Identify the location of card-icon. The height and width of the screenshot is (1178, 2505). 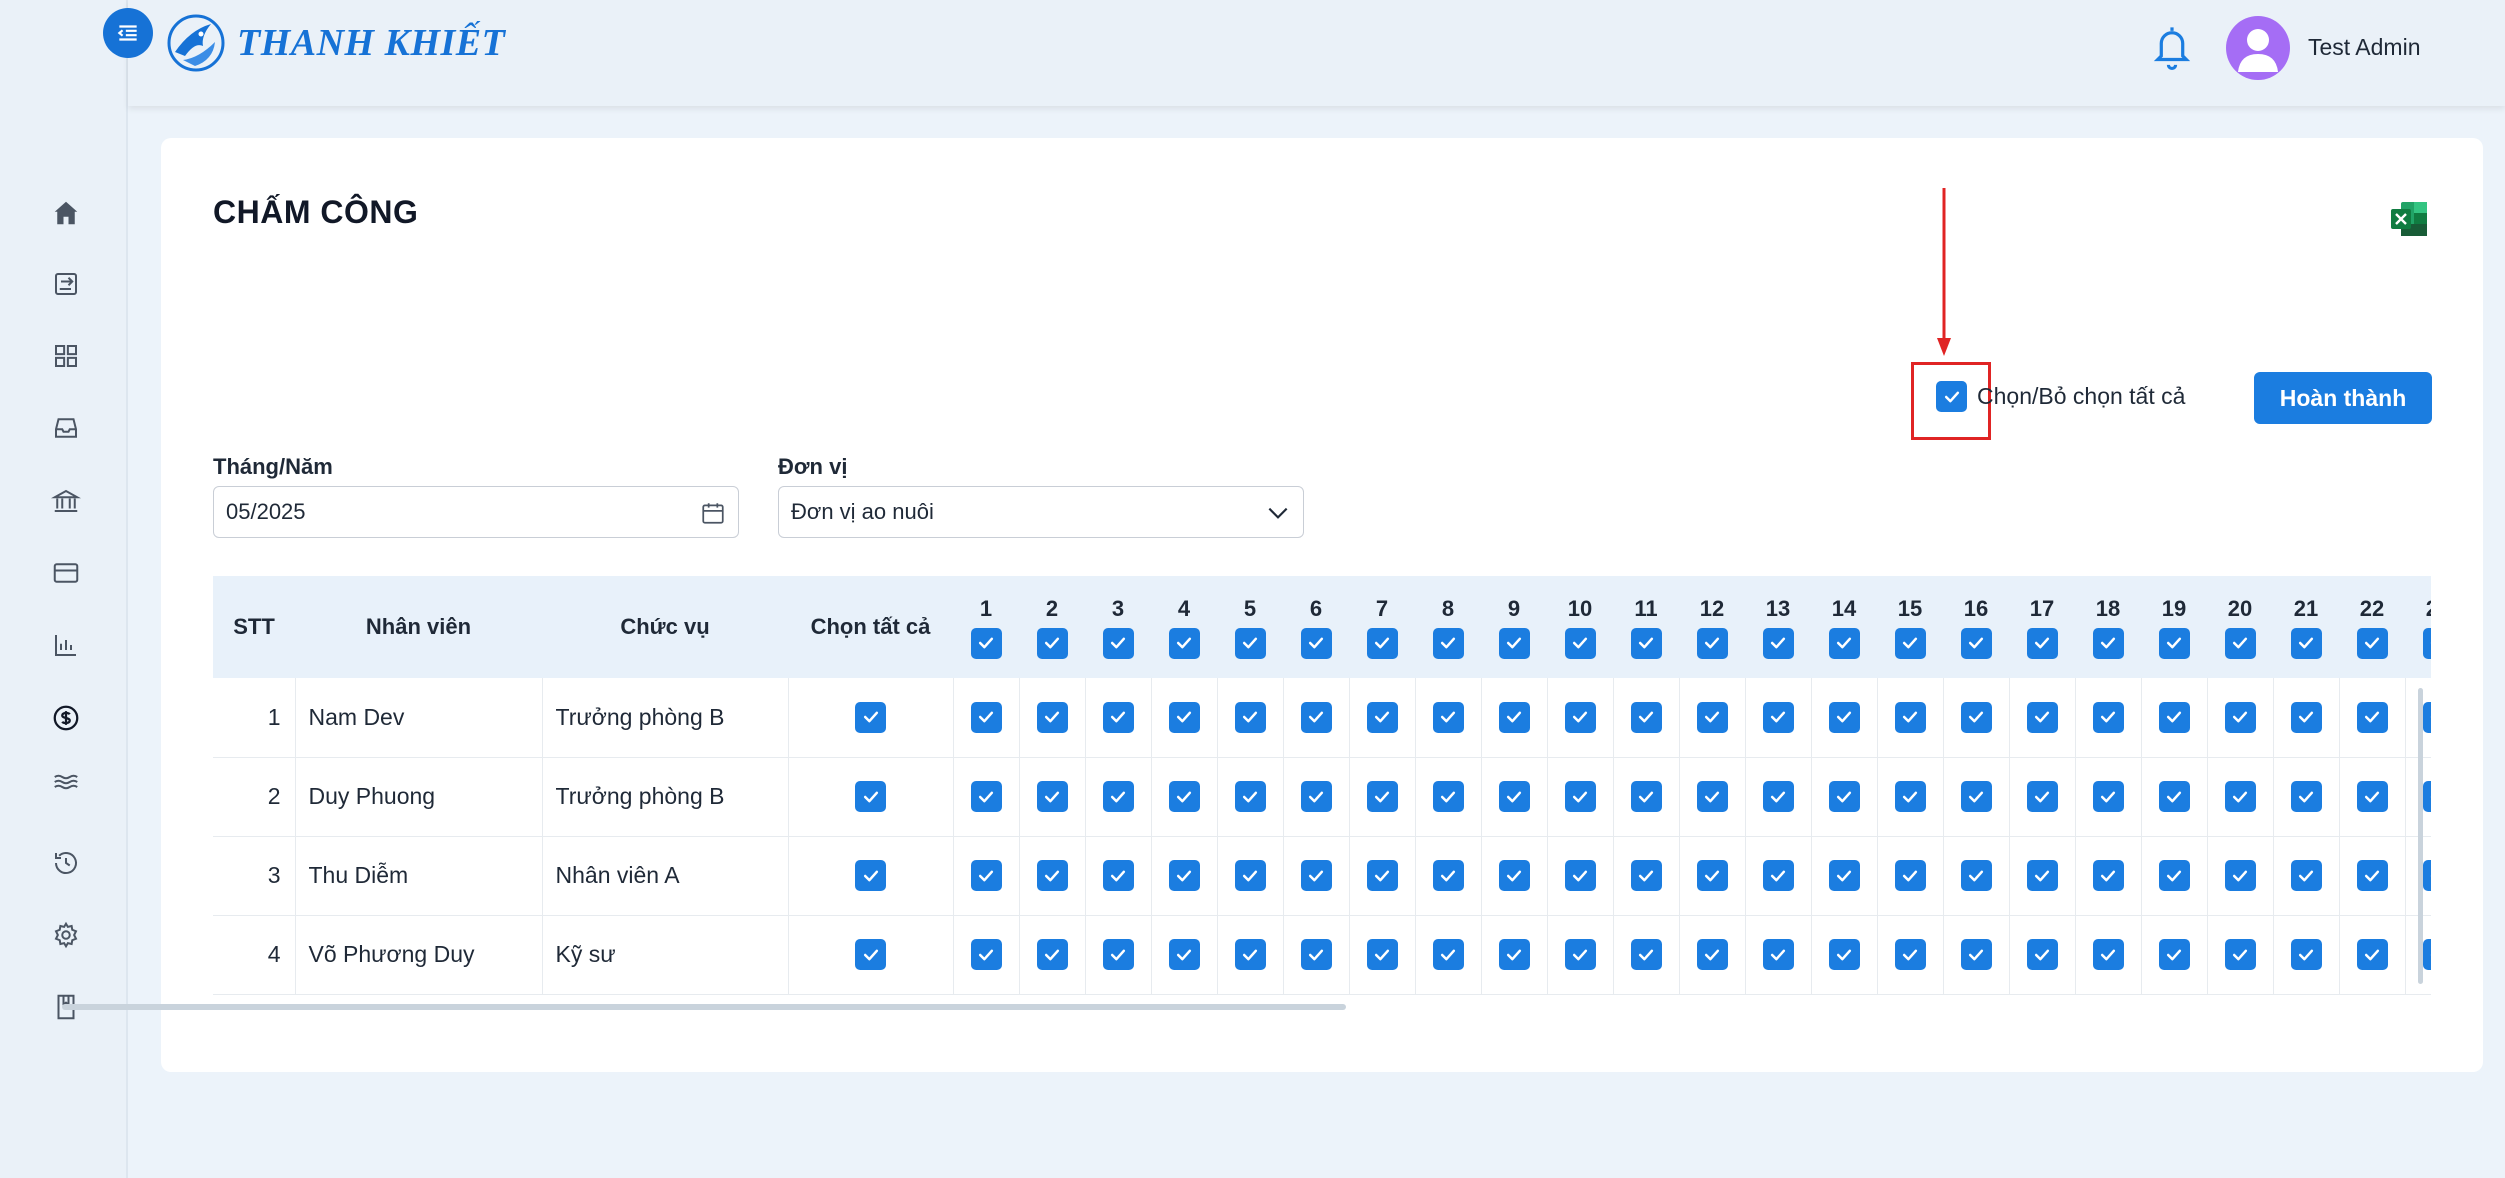
(66, 573).